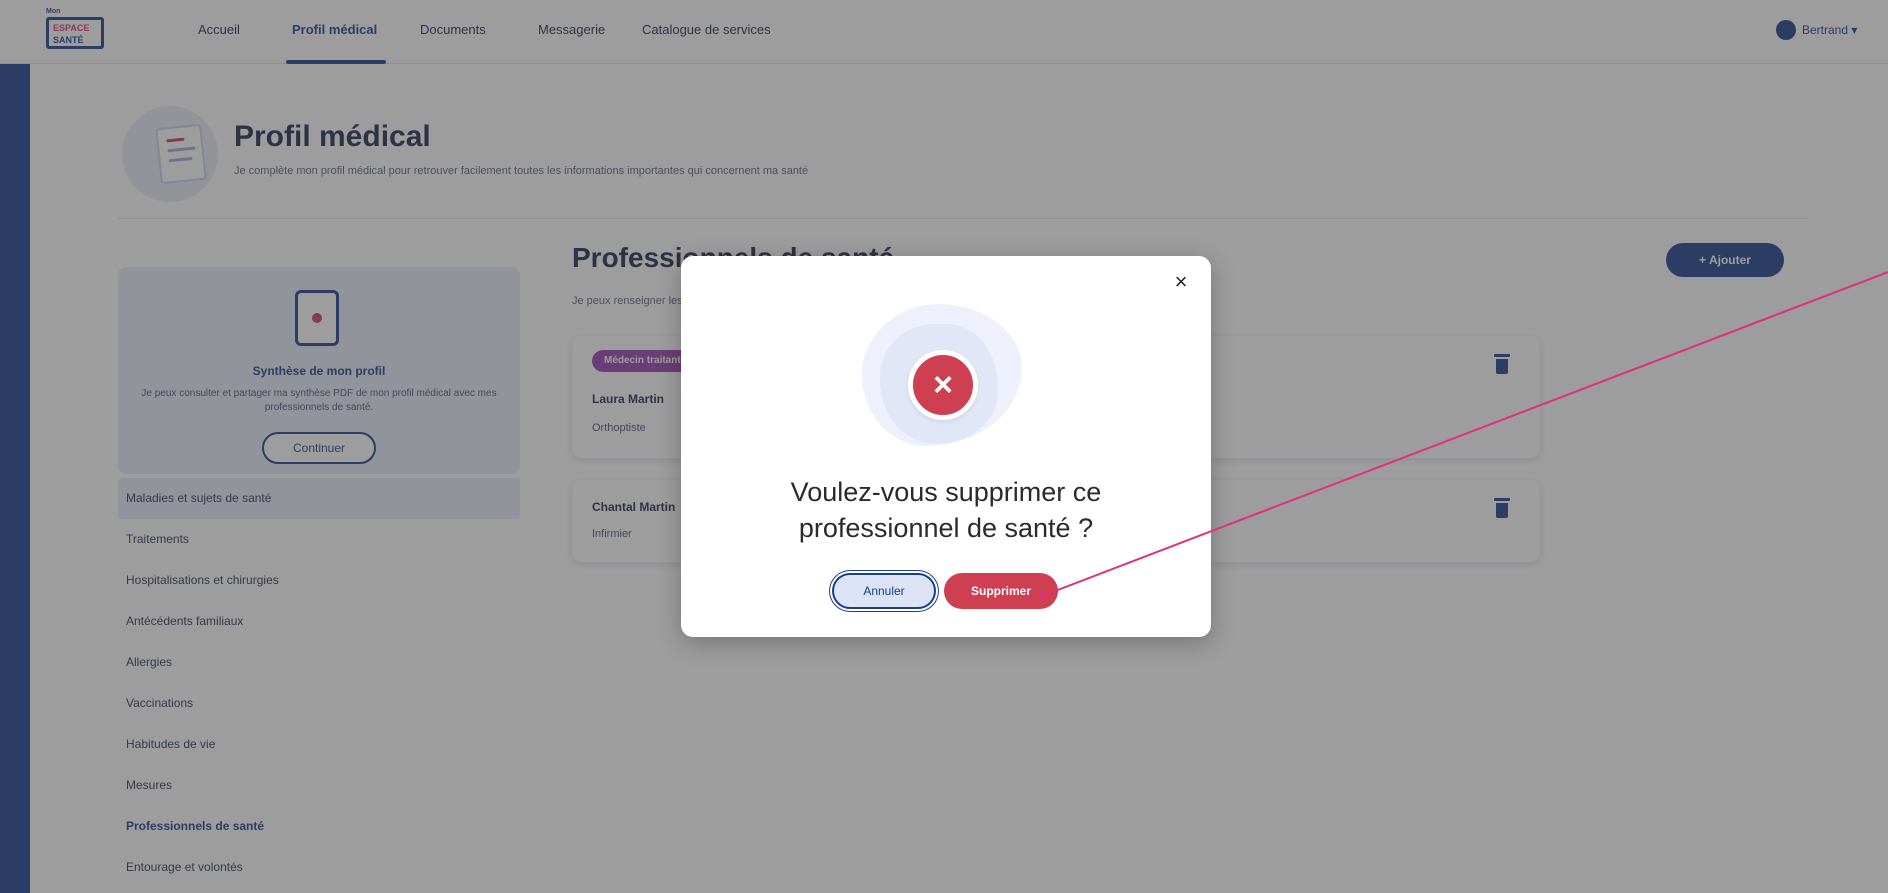  I want to click on cancel-button: Annuler, so click(884, 591).